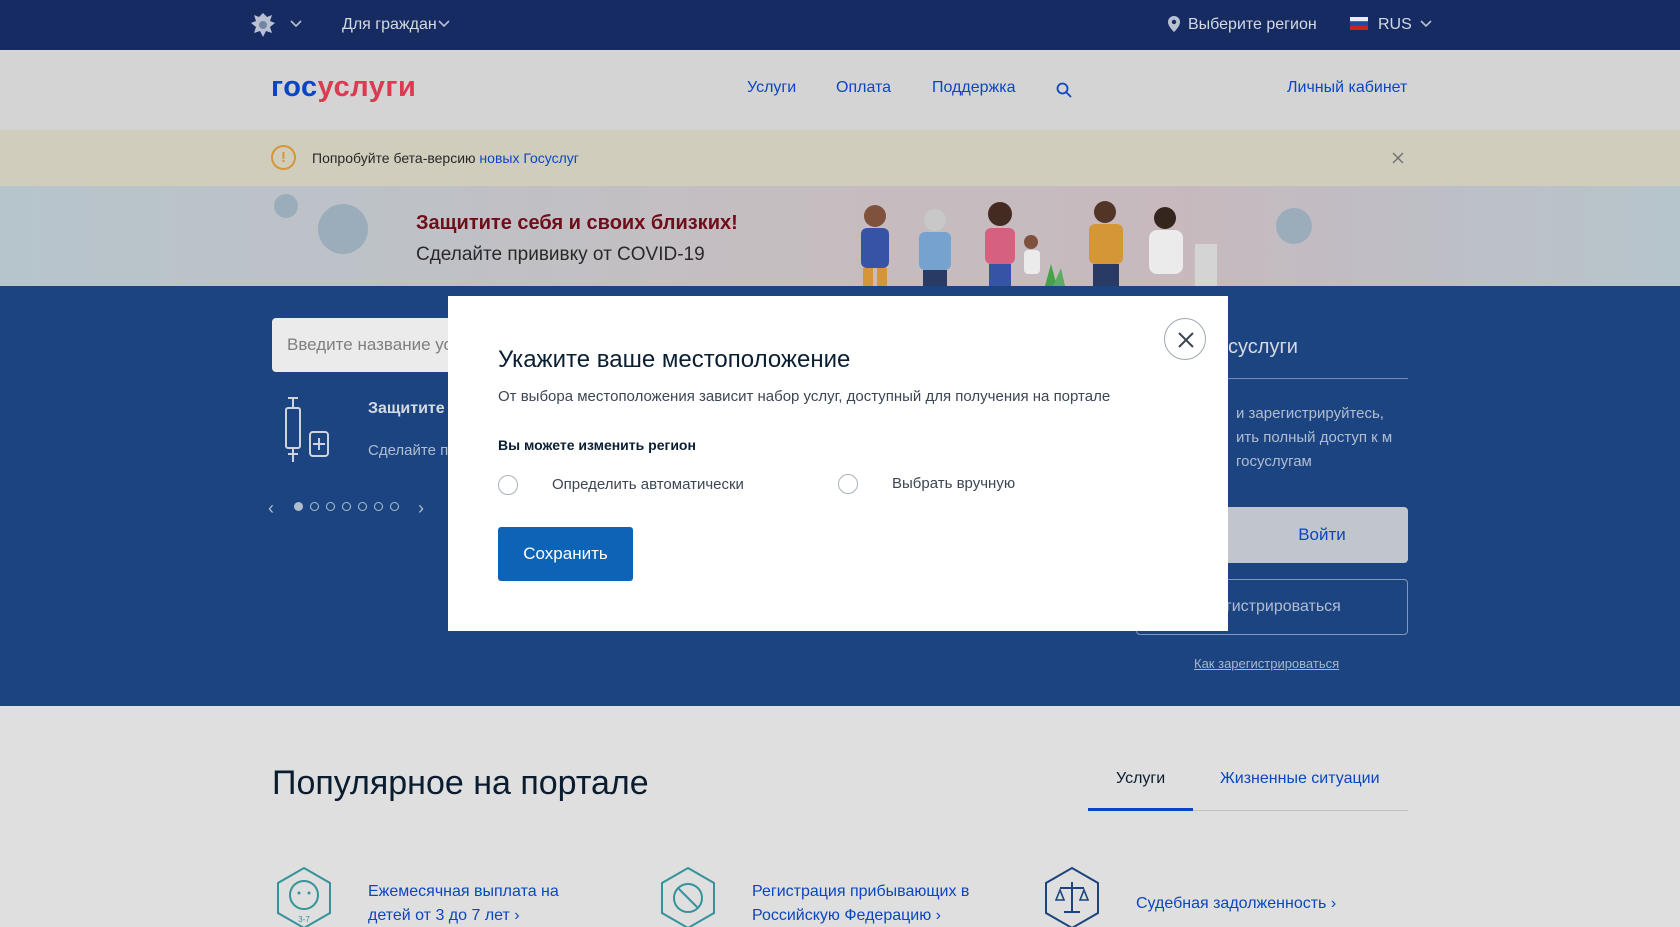 Image resolution: width=1680 pixels, height=927 pixels. What do you see at coordinates (674, 359) in the screenshot?
I see `modal-title: Укажите ваше местоположение` at bounding box center [674, 359].